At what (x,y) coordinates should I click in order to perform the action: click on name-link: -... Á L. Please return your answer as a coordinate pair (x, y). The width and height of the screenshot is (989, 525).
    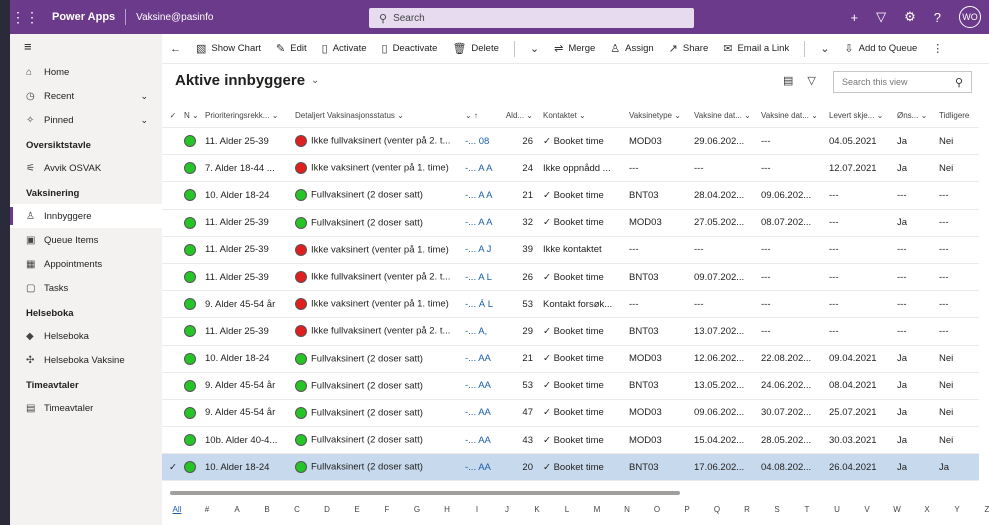
    Looking at the image, I should click on (483, 304).